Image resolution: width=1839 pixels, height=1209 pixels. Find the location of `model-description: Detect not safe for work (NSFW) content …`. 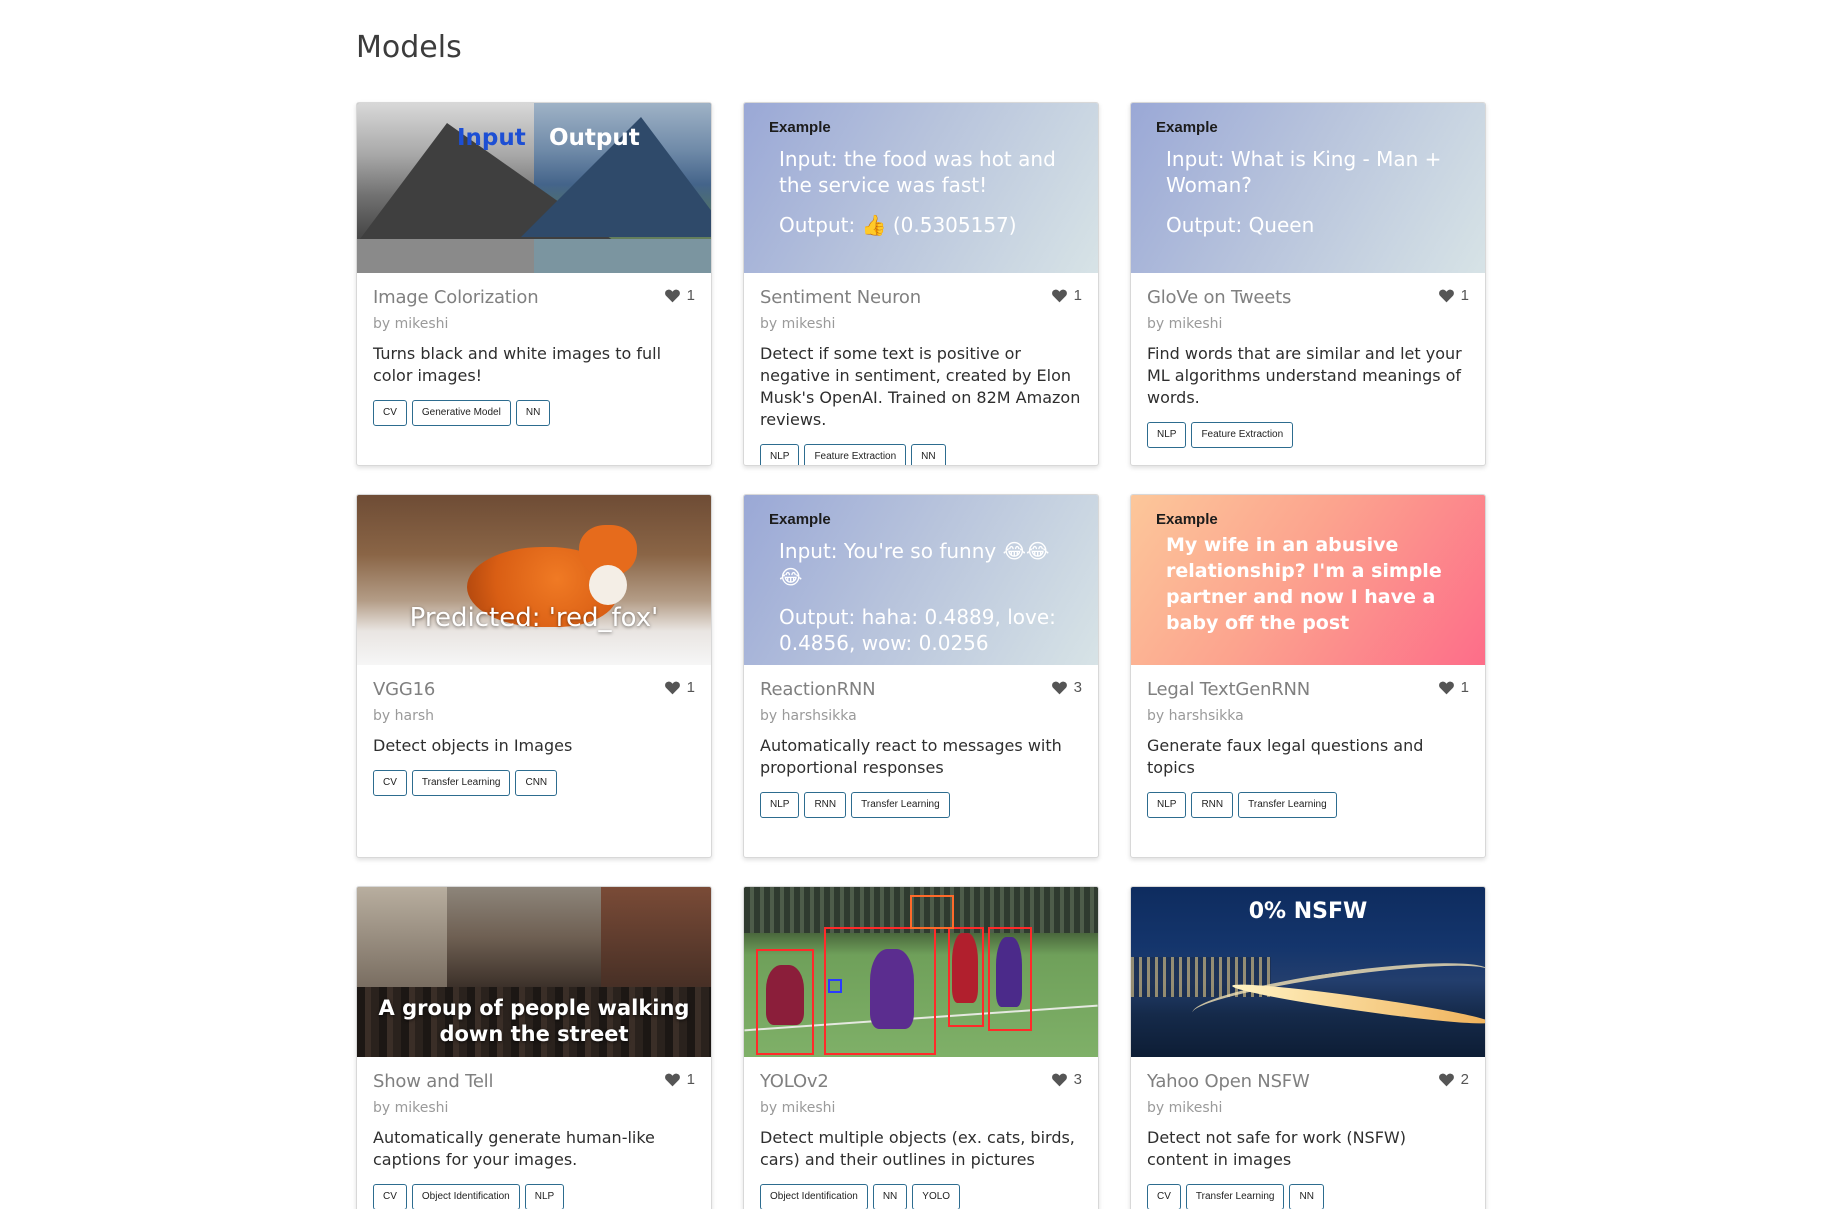

model-description: Detect not safe for work (NSFW) content … is located at coordinates (1276, 1148).